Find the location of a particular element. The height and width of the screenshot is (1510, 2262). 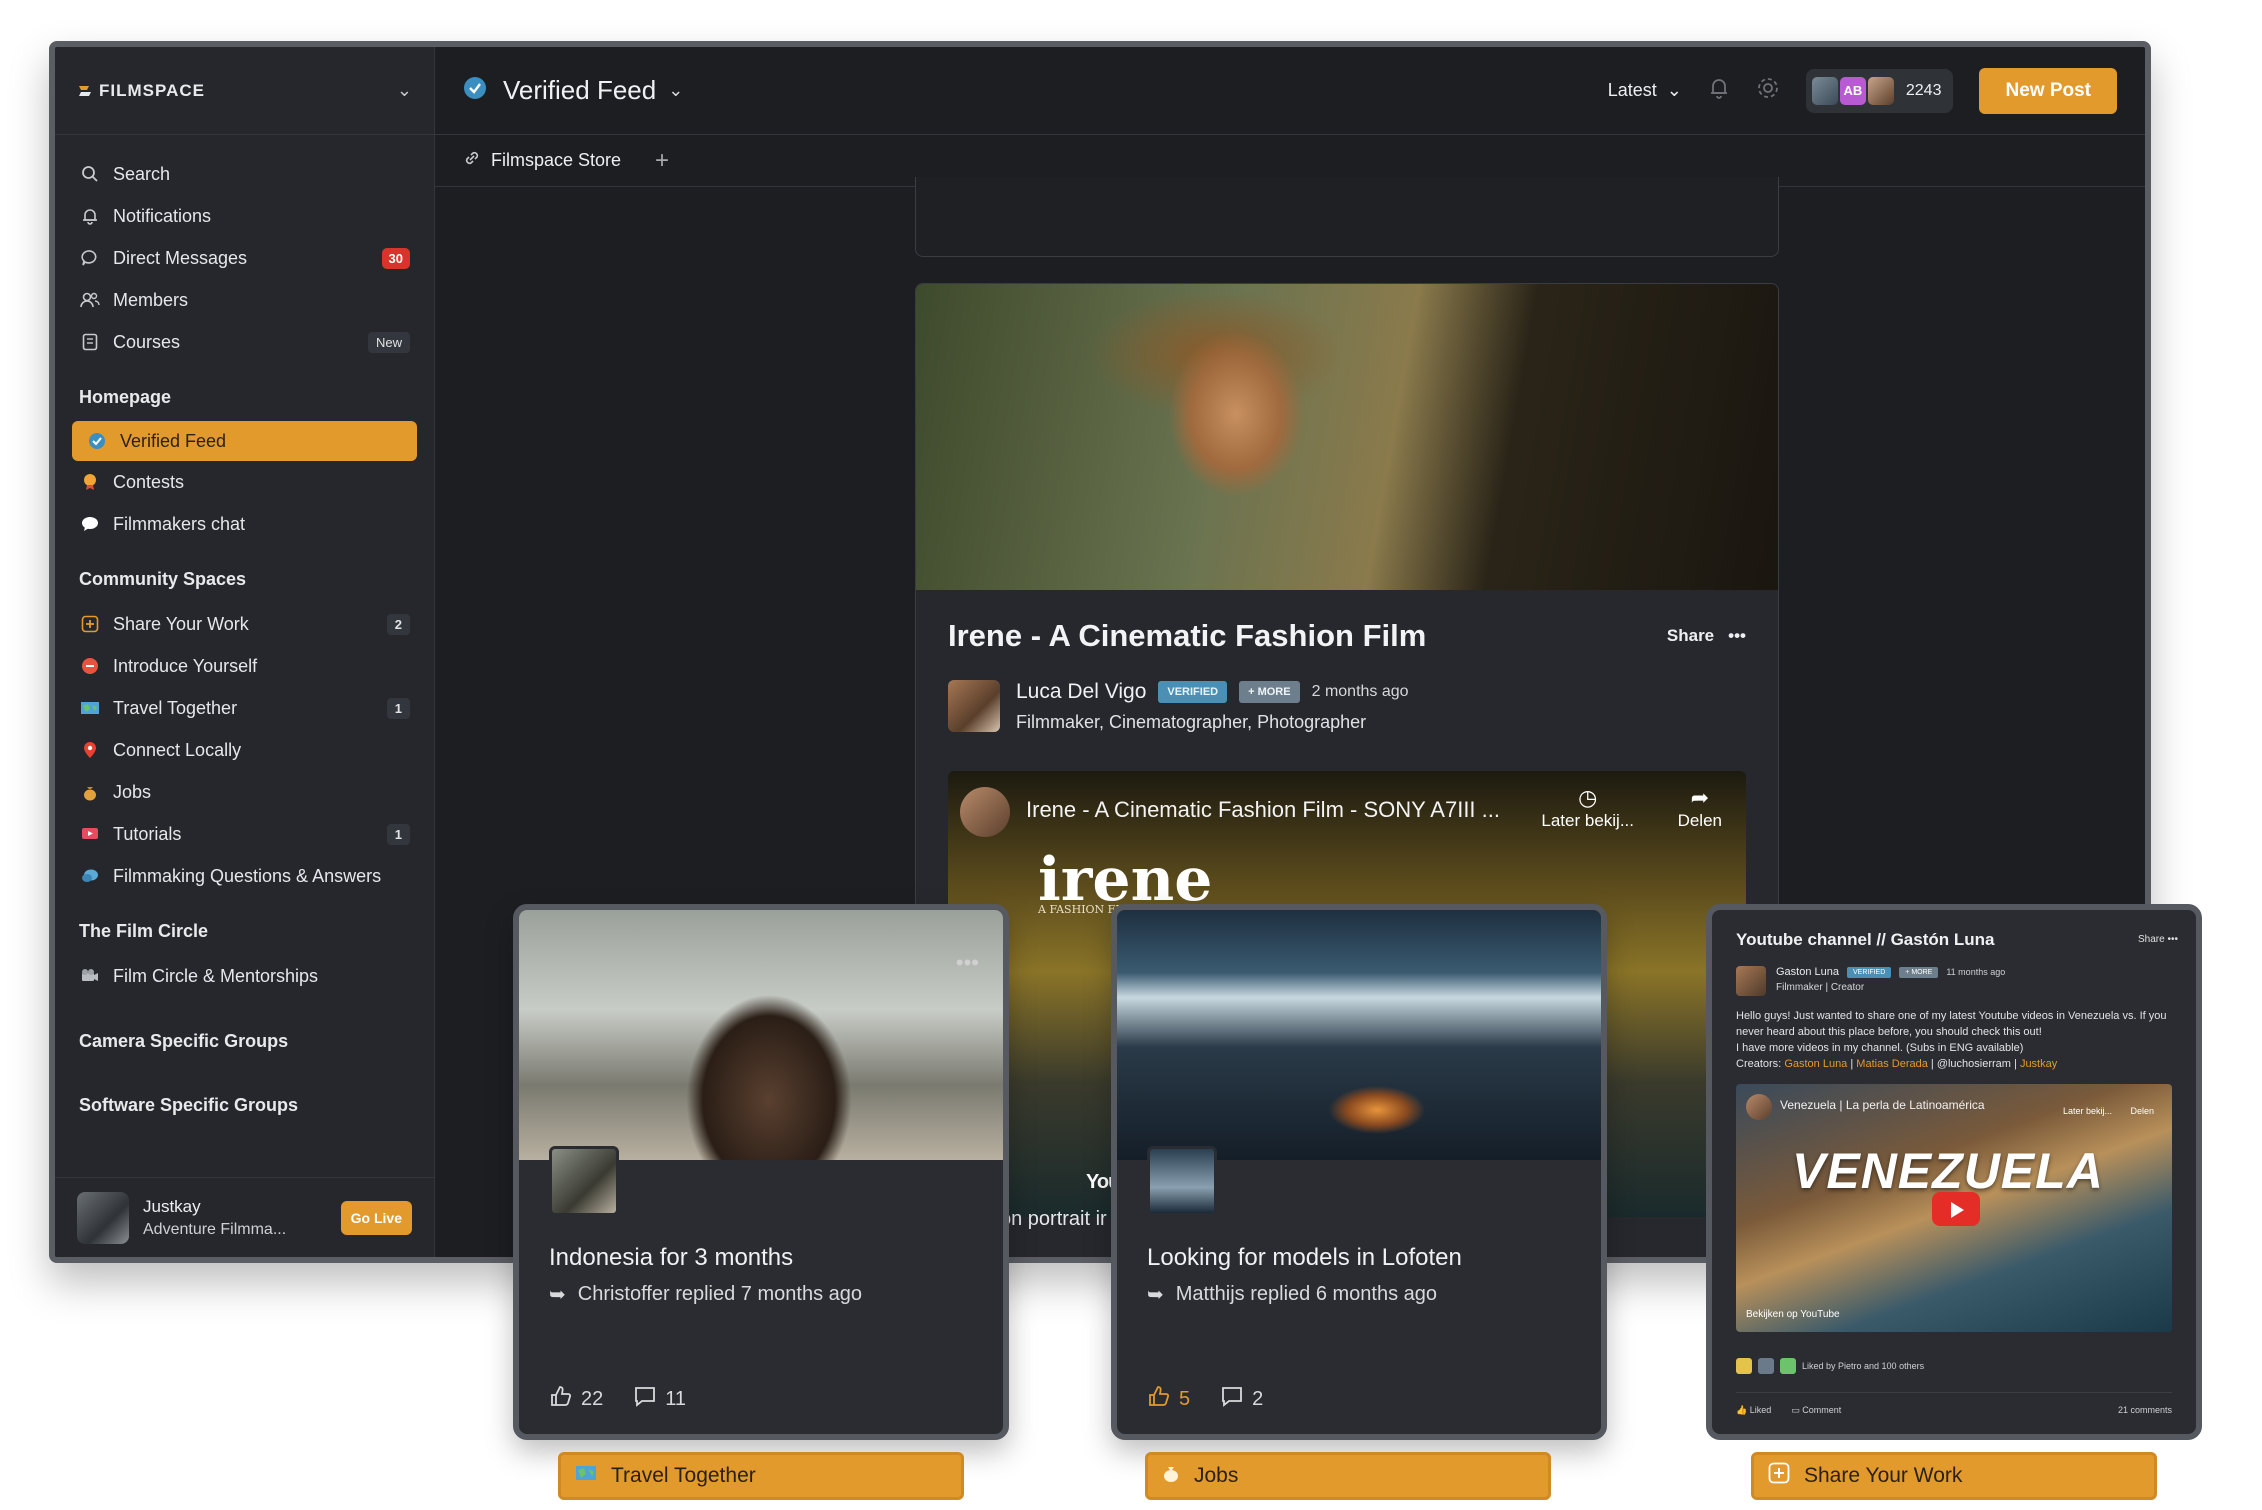

like-button: 22 is located at coordinates (576, 1399).